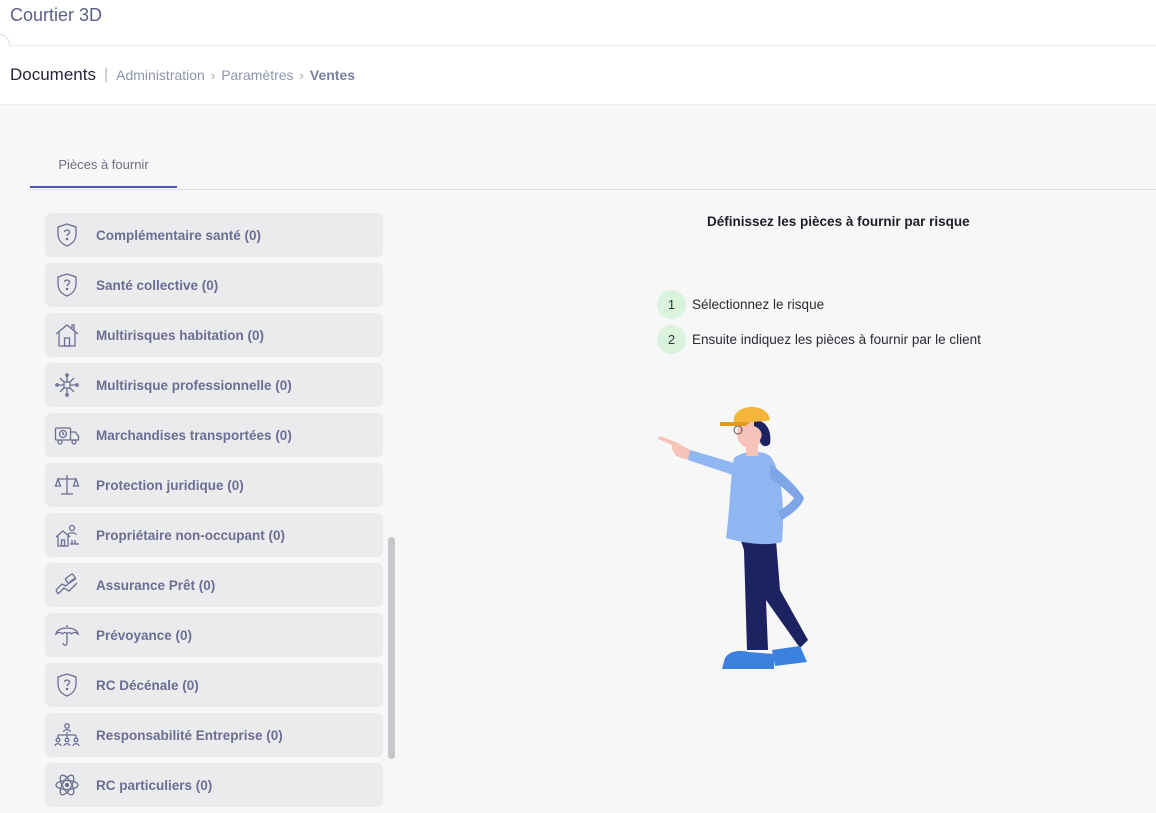 The height and width of the screenshot is (813, 1156). I want to click on risk-item-label: Multirisques habitation (0), so click(180, 335).